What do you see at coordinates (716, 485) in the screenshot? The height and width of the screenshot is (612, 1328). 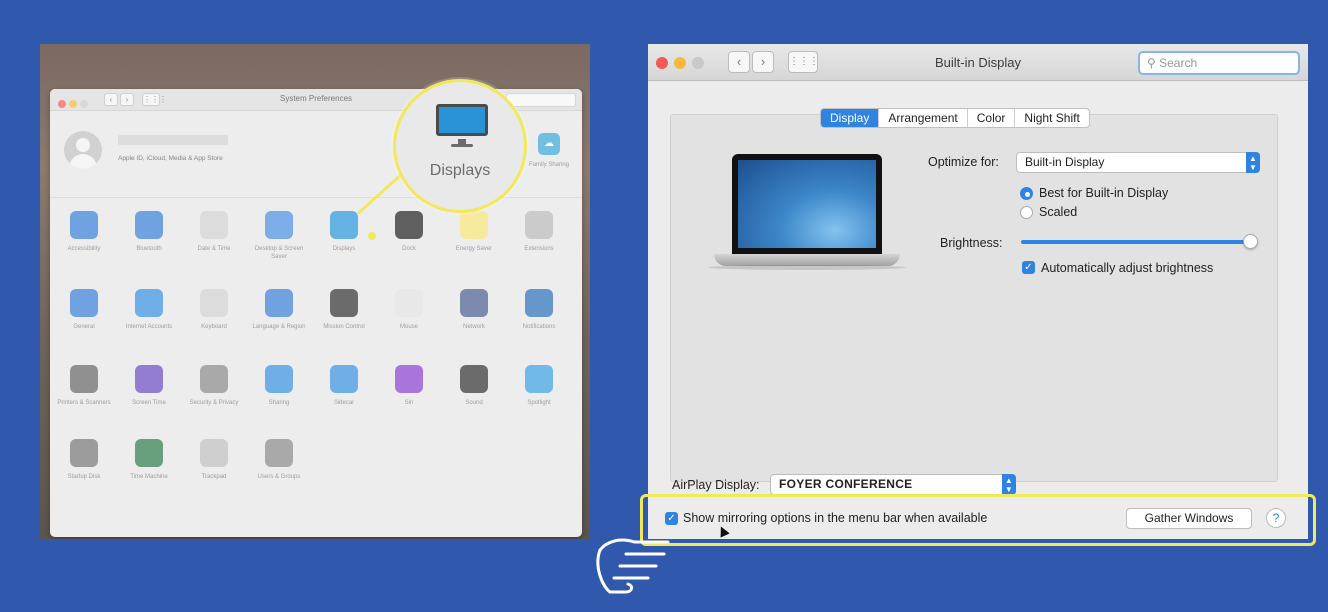 I see `airplay-label: AirPlay Display:` at bounding box center [716, 485].